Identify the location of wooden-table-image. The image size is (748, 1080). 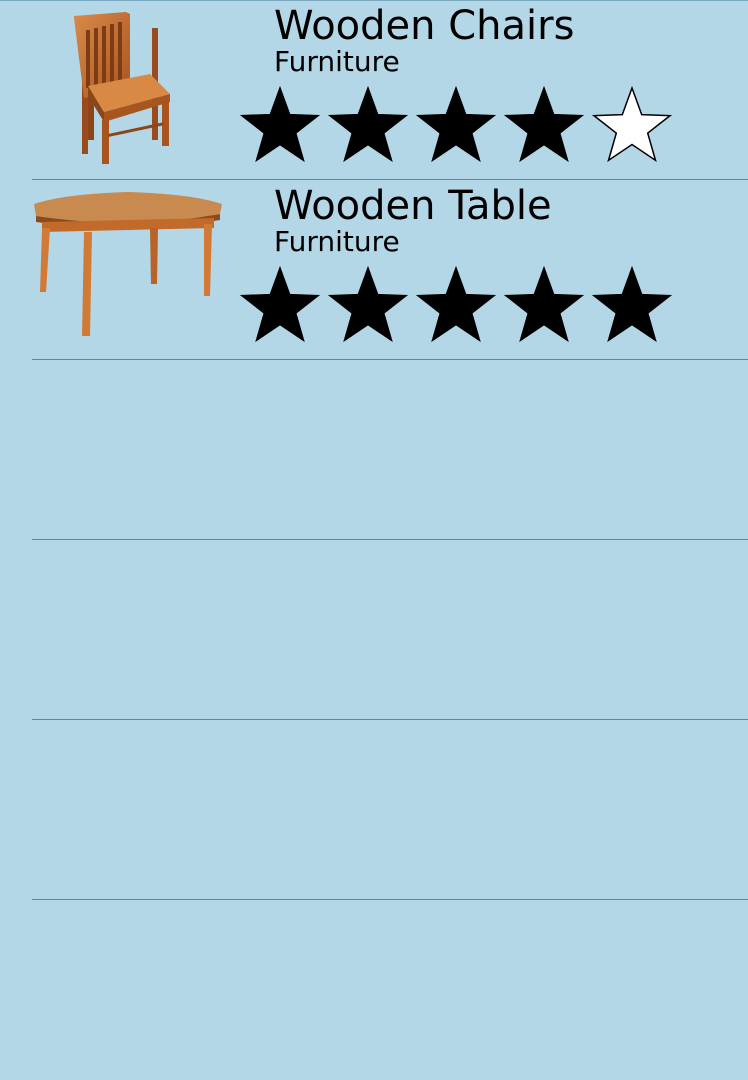
(128, 268).